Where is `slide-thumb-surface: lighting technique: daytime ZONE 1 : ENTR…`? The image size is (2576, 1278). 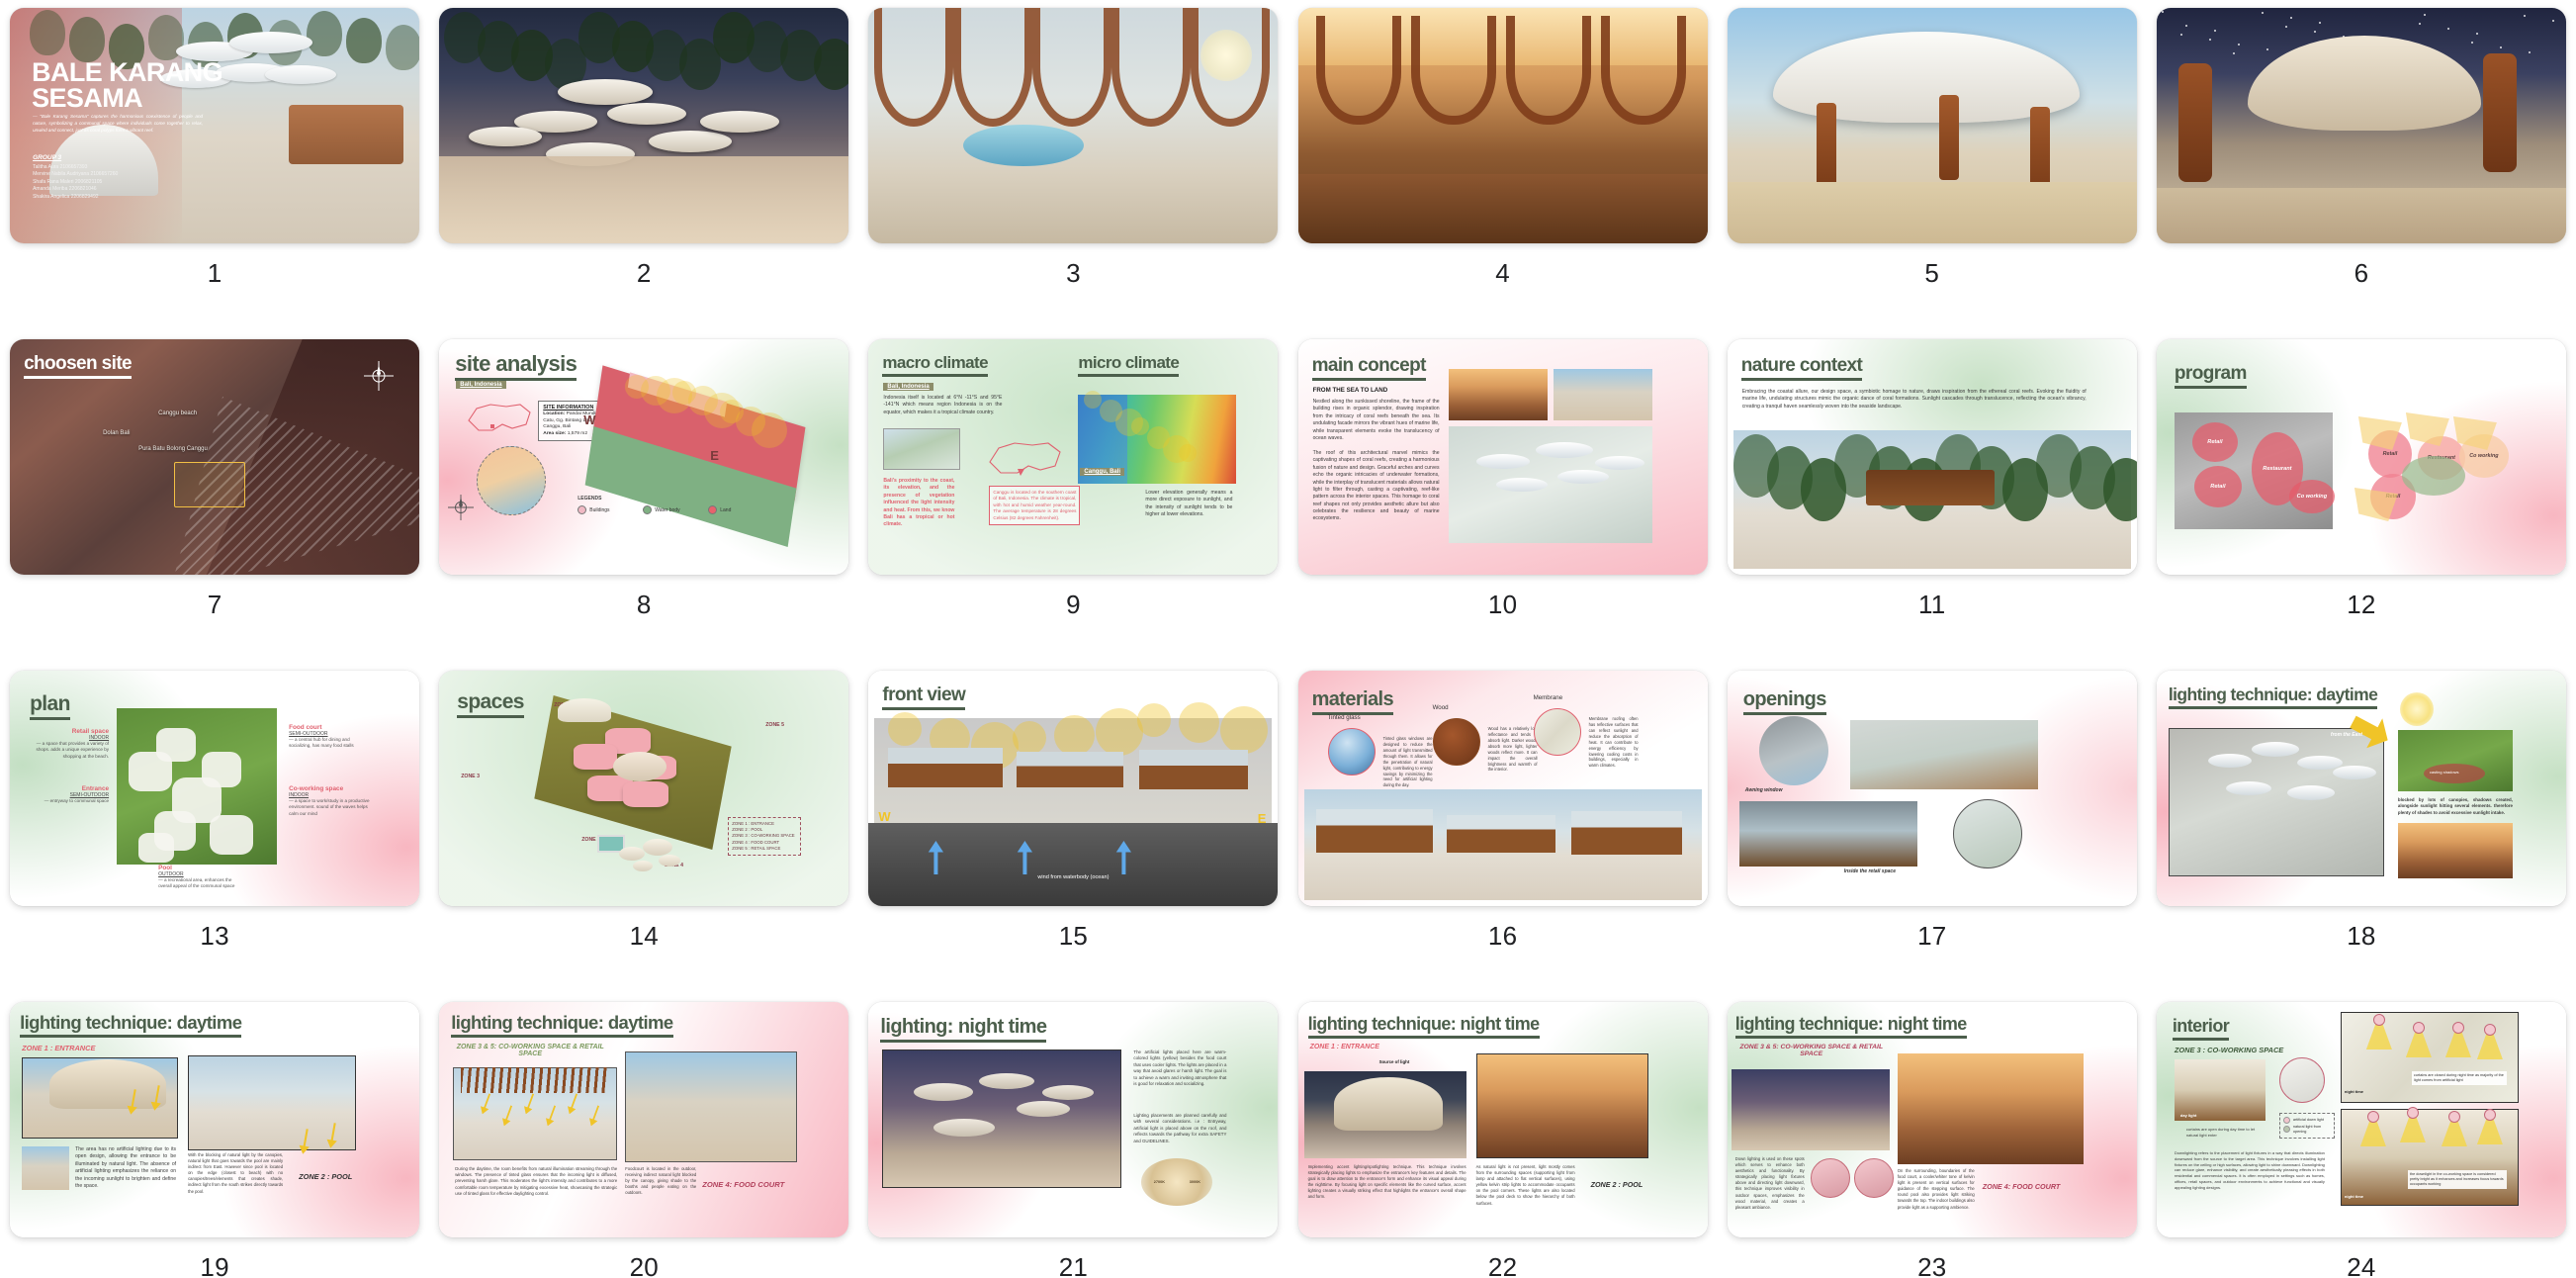 slide-thumb-surface: lighting technique: daytime ZONE 1 : ENTR… is located at coordinates (215, 1119).